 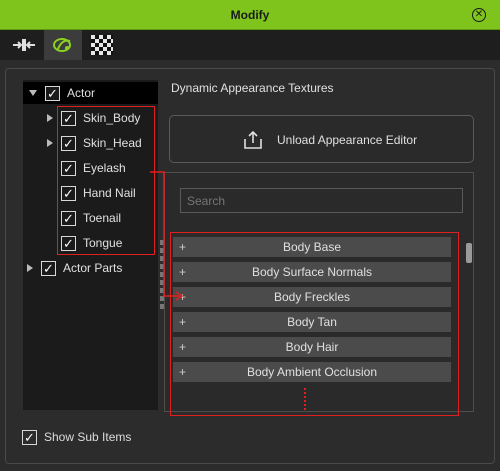 I want to click on show-sub-items-toggle: ✓ Show Sub Items, so click(x=76, y=437).